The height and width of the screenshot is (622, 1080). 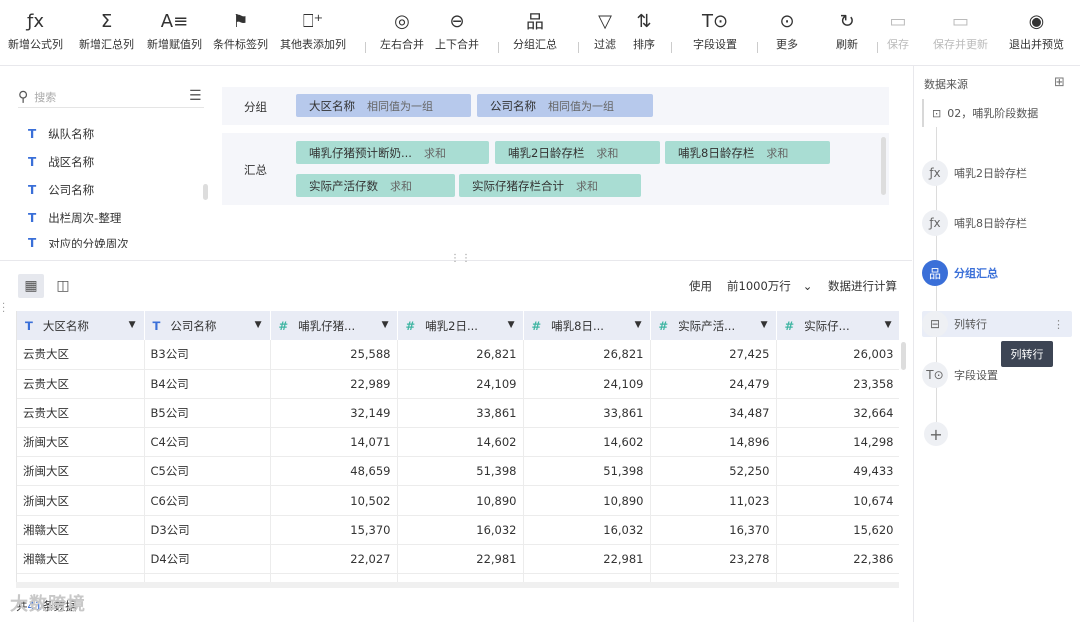 What do you see at coordinates (3, 309) in the screenshot?
I see `collapse-handle: · · ·` at bounding box center [3, 309].